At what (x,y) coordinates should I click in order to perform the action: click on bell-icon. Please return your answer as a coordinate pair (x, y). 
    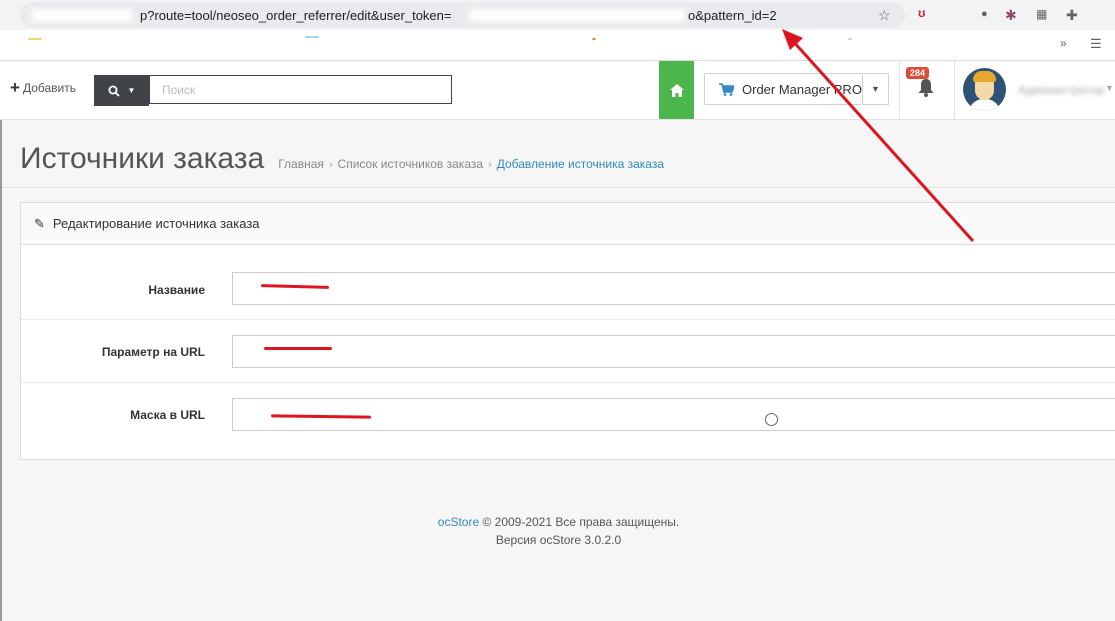
    Looking at the image, I should click on (926, 88).